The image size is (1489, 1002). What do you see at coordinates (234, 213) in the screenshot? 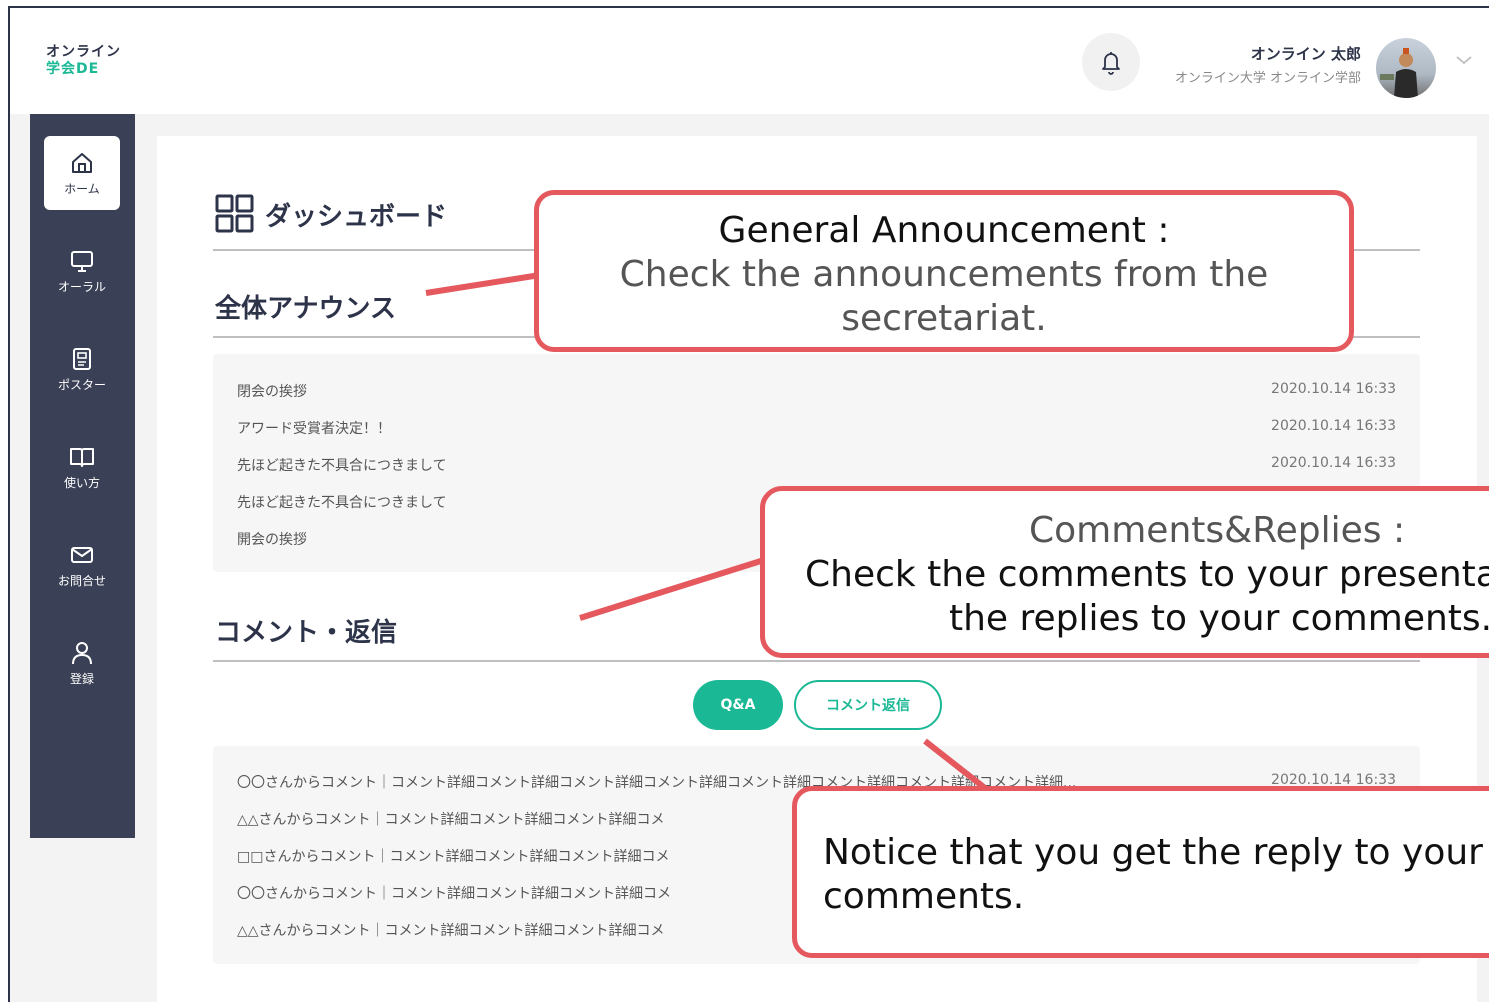
I see `grid-icon` at bounding box center [234, 213].